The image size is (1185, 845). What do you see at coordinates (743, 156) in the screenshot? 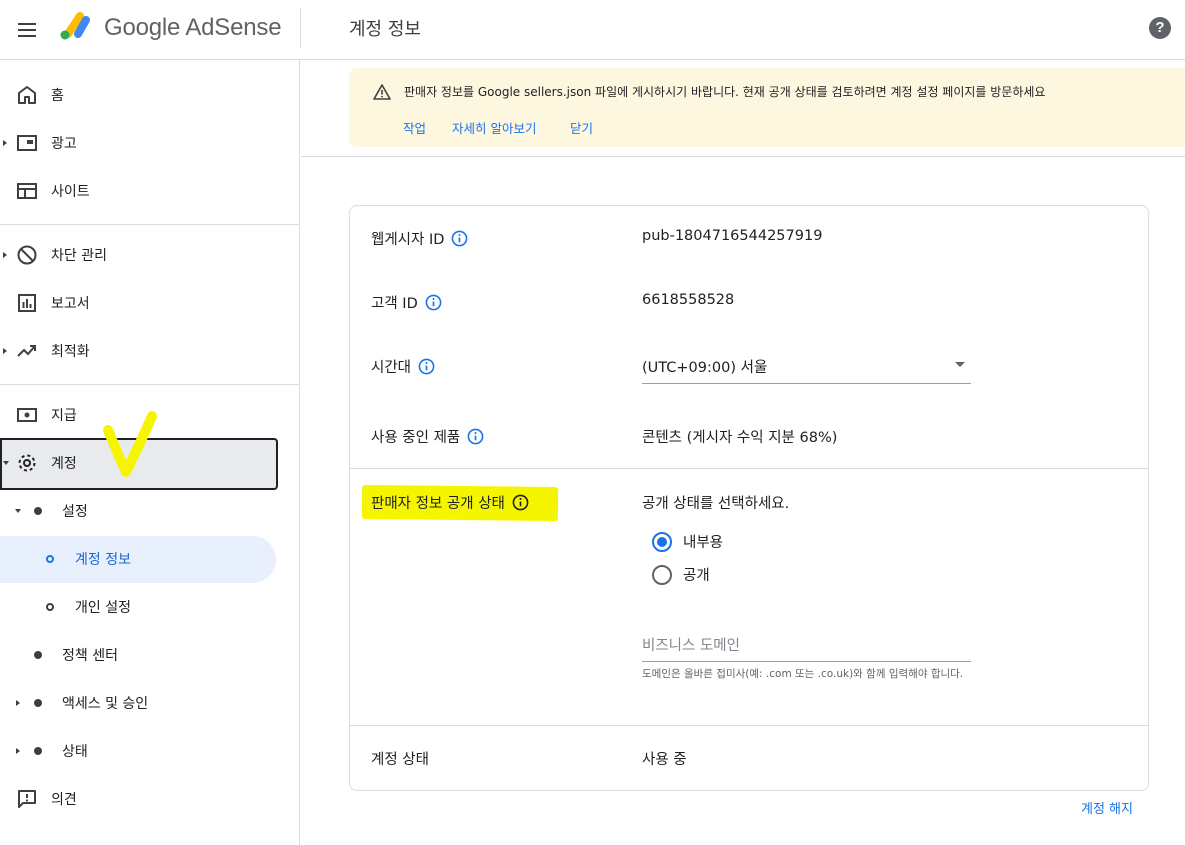
I see `main-divider` at bounding box center [743, 156].